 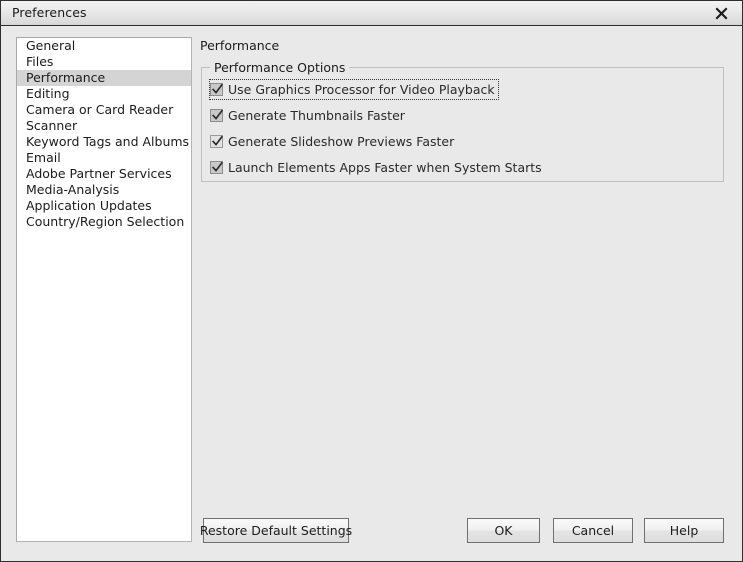 I want to click on sidebar-item-adobe-partner-services: Adobe Partner Services, so click(x=104, y=174).